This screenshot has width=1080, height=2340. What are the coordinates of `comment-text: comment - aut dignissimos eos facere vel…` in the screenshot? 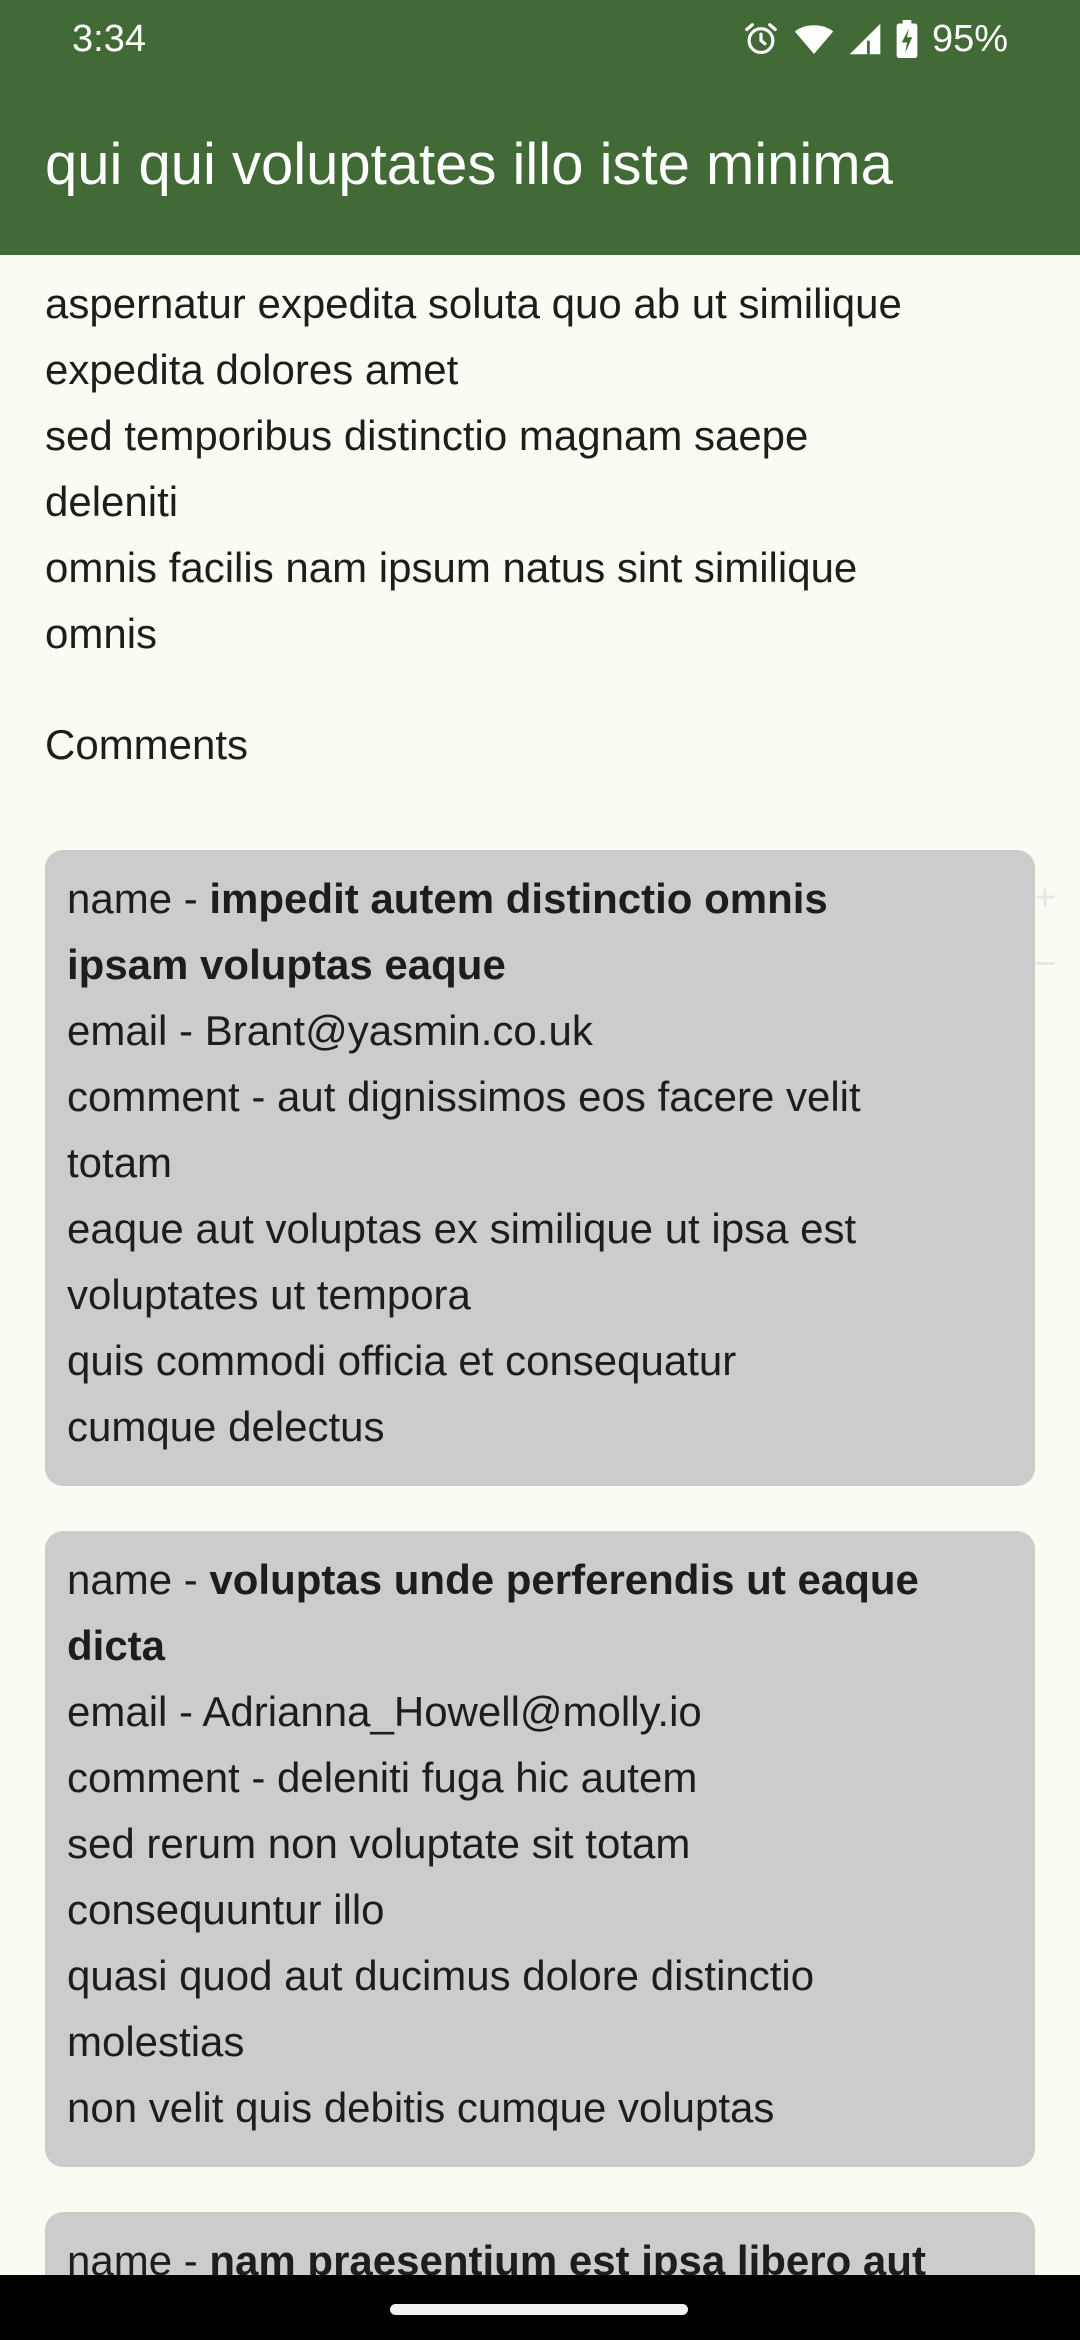 It's located at (540, 1097).